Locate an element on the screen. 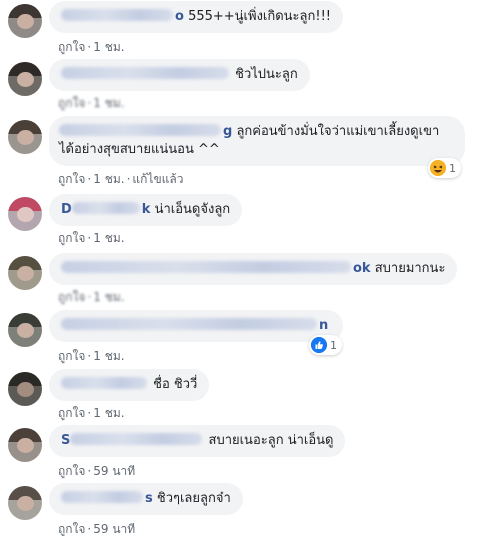 The height and width of the screenshot is (536, 485). commenter-name-suffix: s is located at coordinates (149, 498).